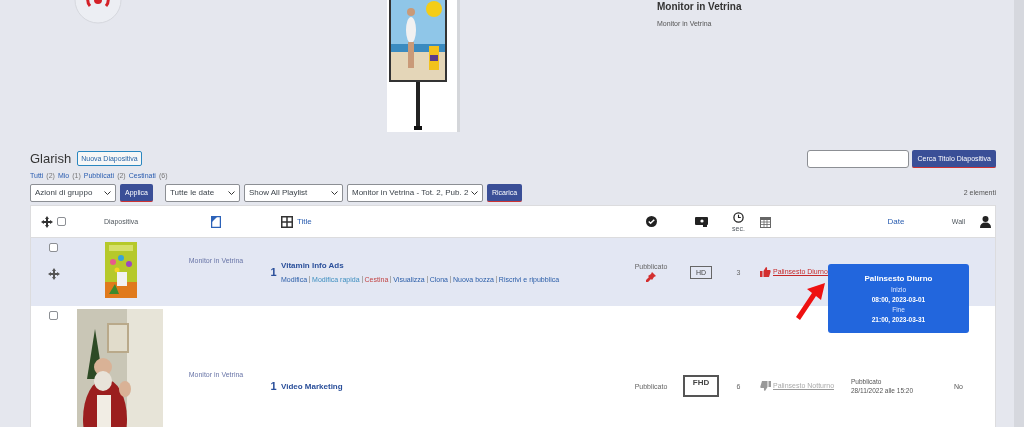  Describe the element at coordinates (73, 192) in the screenshot. I see `bulk-actions-select: Azioni di gruppo` at that location.